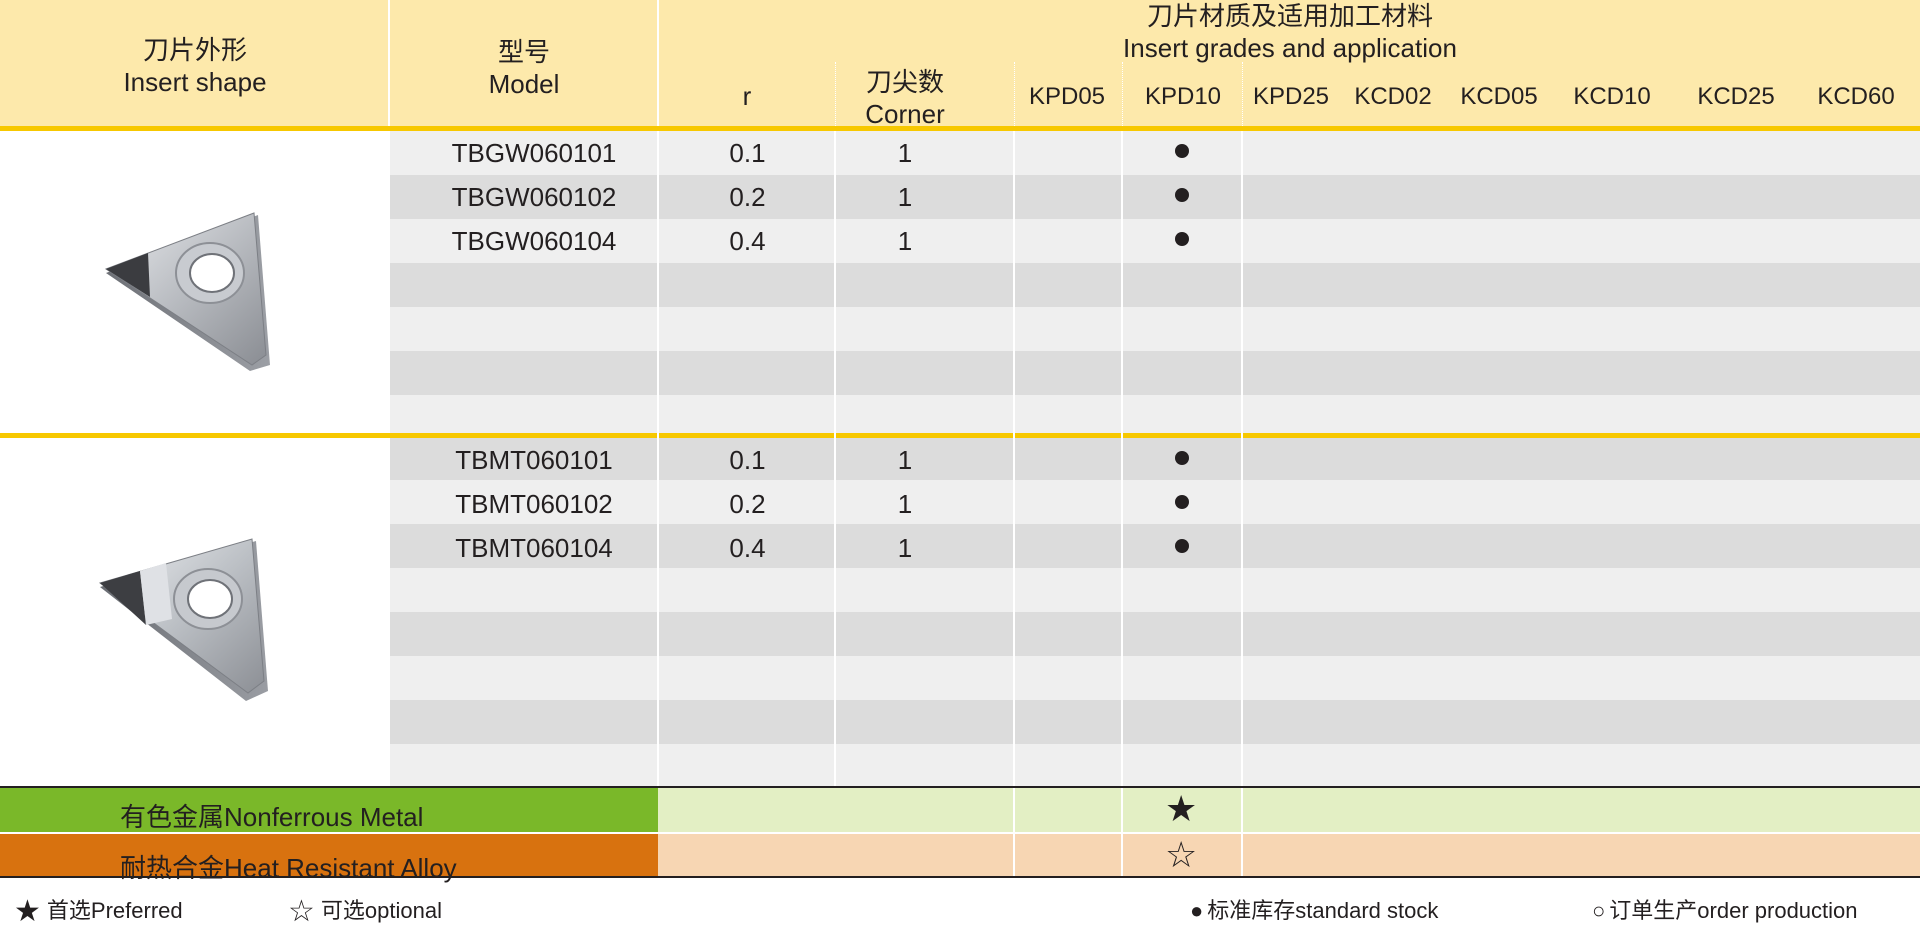 This screenshot has width=1920, height=935. What do you see at coordinates (904, 82) in the screenshot?
I see `corner-header-cn: 刀尖数` at bounding box center [904, 82].